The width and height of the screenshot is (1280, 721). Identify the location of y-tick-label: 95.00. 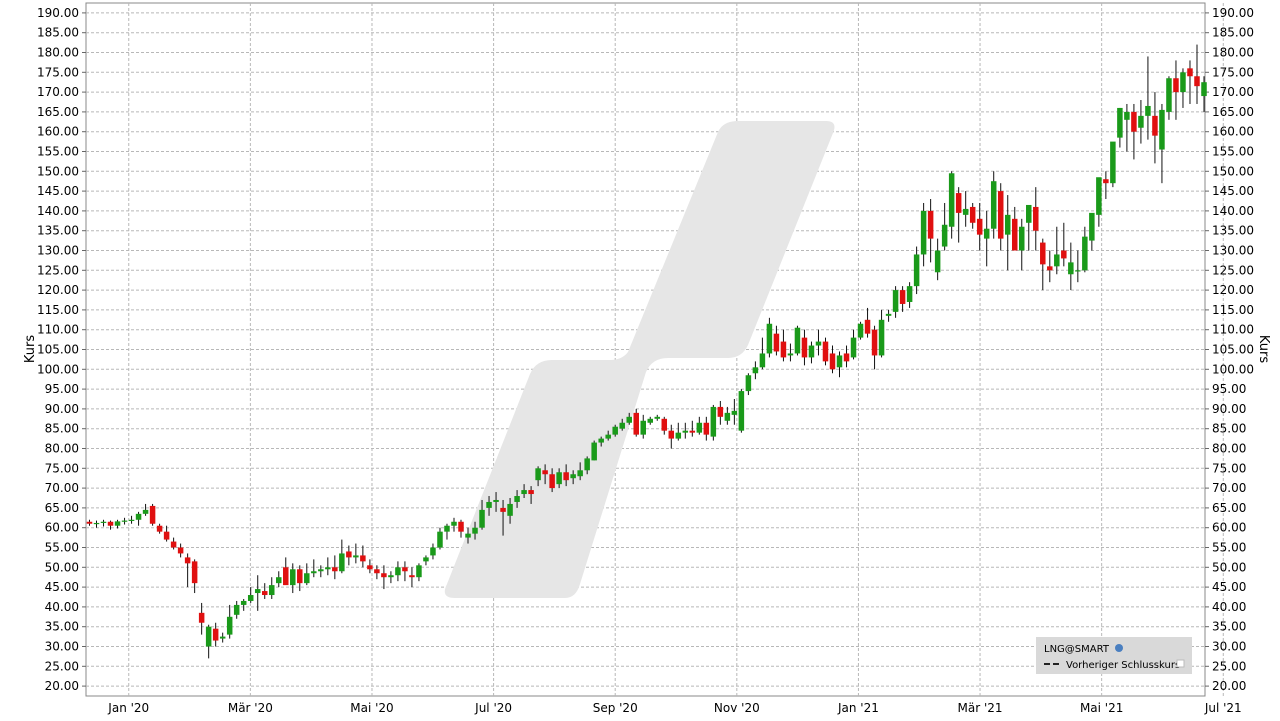
(1229, 389).